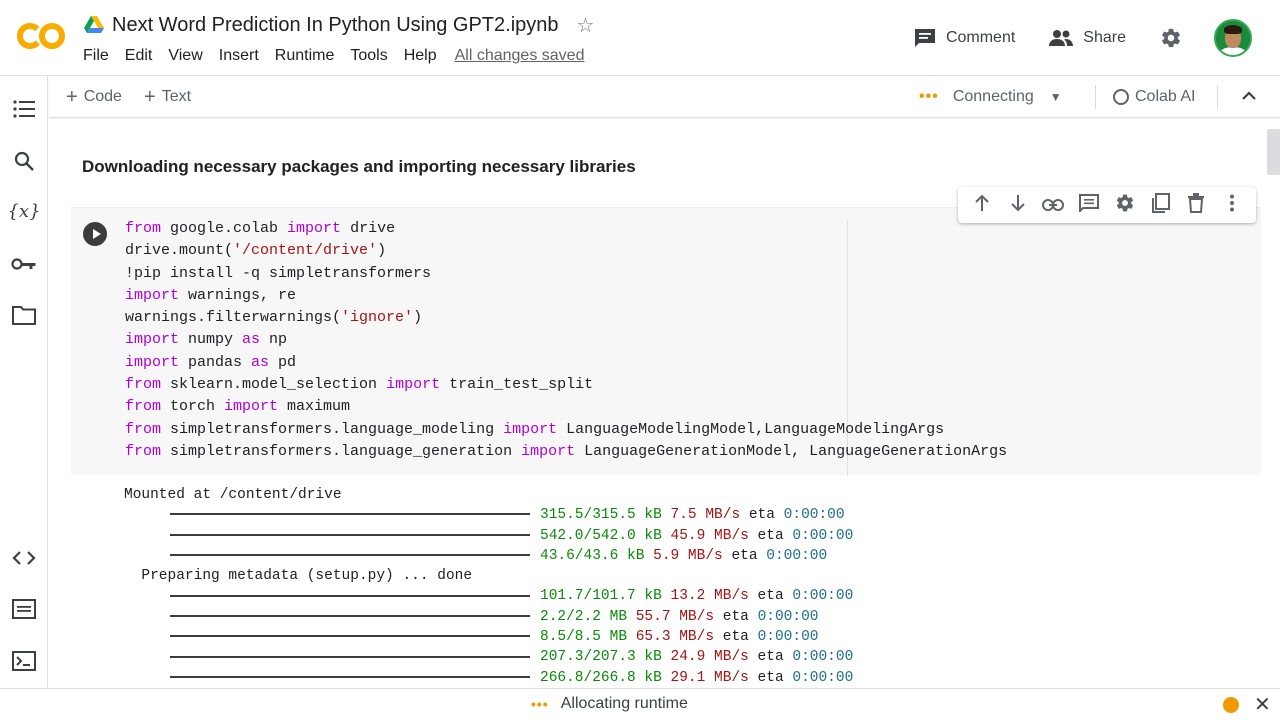 The height and width of the screenshot is (720, 1280). I want to click on download-size: 315.5/315.5 kB, so click(601, 515).